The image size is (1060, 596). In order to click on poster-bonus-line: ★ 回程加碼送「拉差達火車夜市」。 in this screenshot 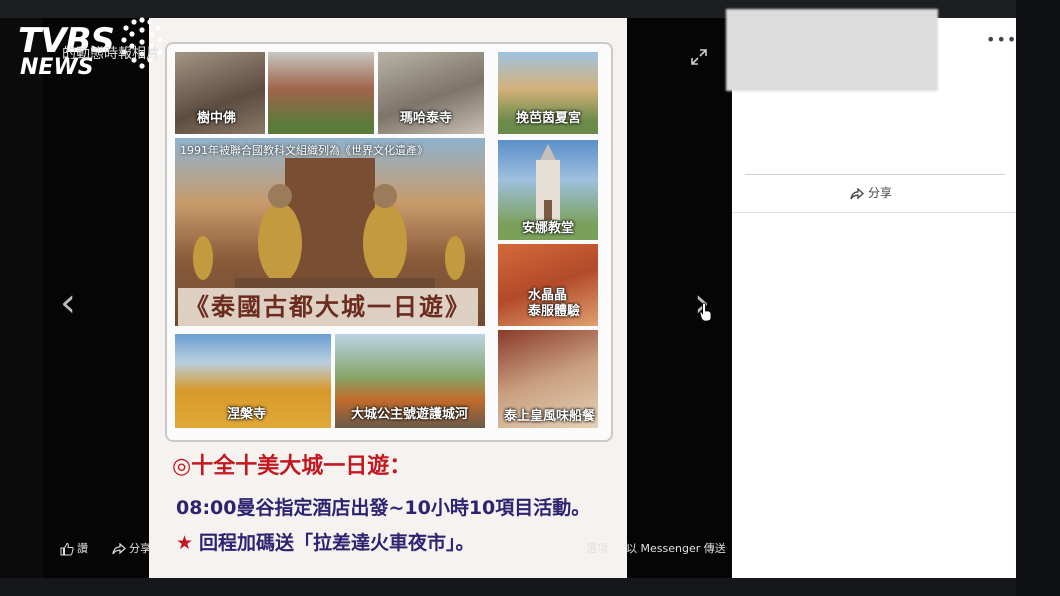, I will do `click(325, 541)`.